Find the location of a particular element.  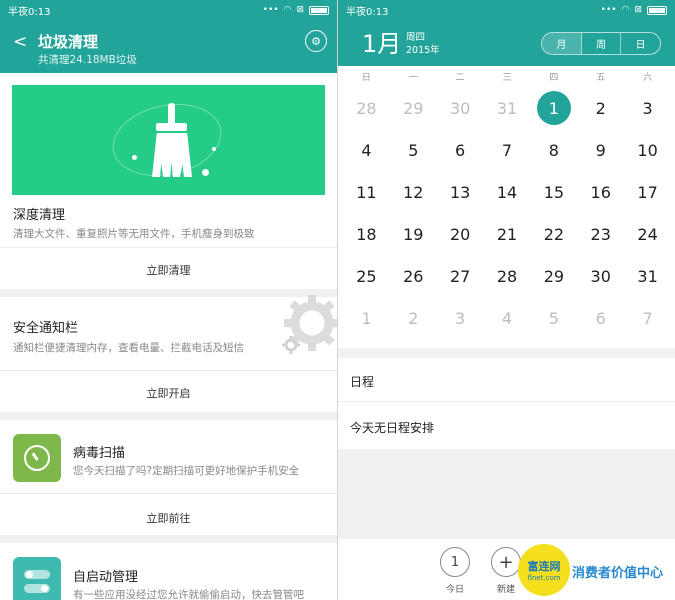

day-number: 27 is located at coordinates (460, 276).